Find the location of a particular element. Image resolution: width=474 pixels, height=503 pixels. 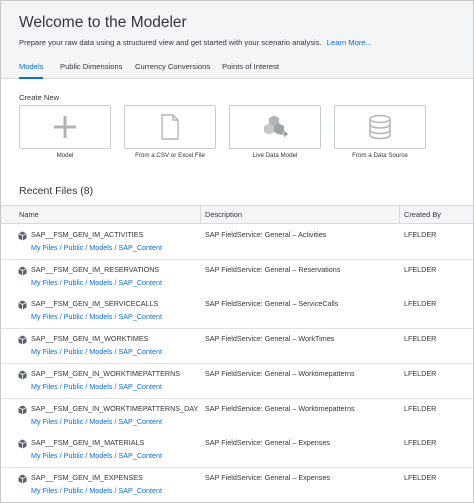

file-description: SAP FieldService: General – Activities is located at coordinates (266, 234).